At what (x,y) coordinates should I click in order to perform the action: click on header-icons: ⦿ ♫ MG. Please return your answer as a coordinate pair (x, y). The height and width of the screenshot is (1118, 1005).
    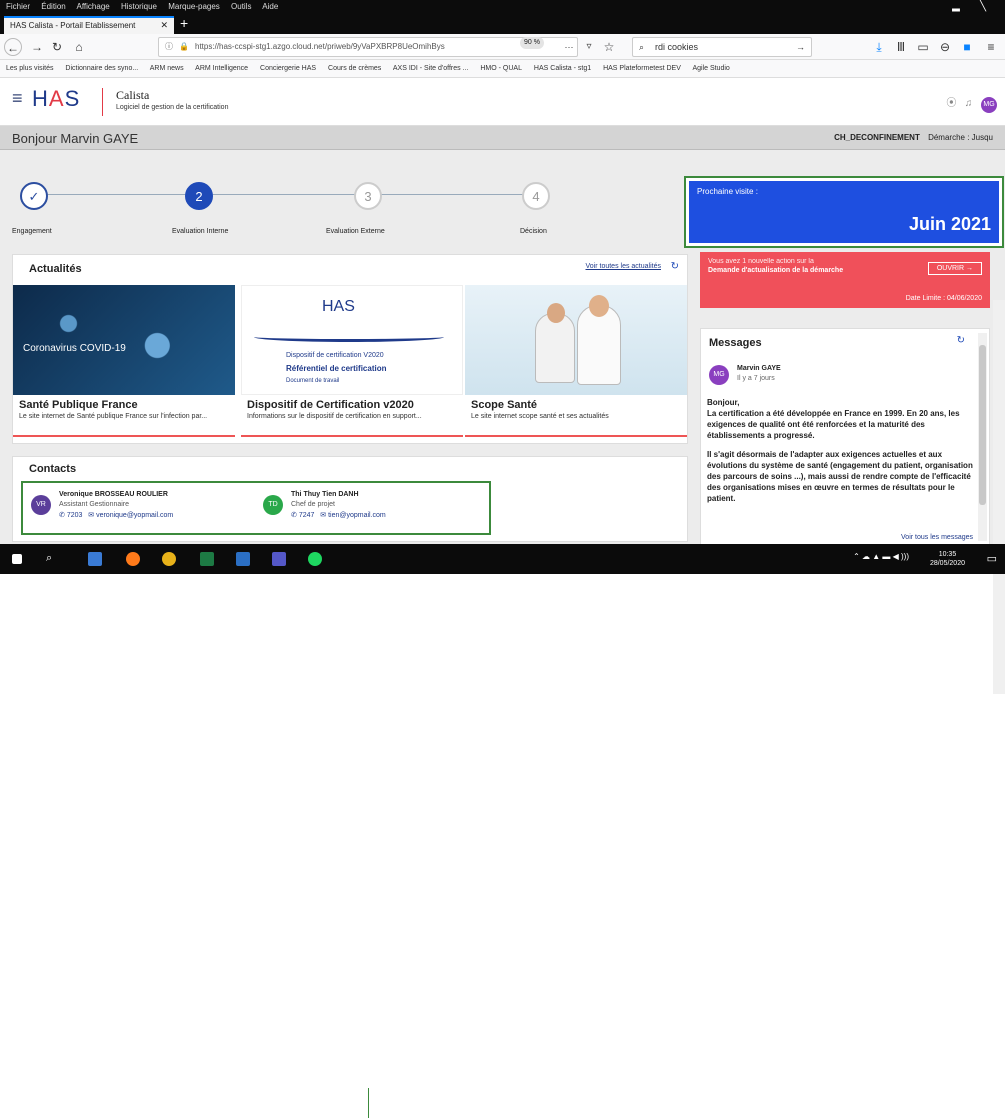
    Looking at the image, I should click on (971, 103).